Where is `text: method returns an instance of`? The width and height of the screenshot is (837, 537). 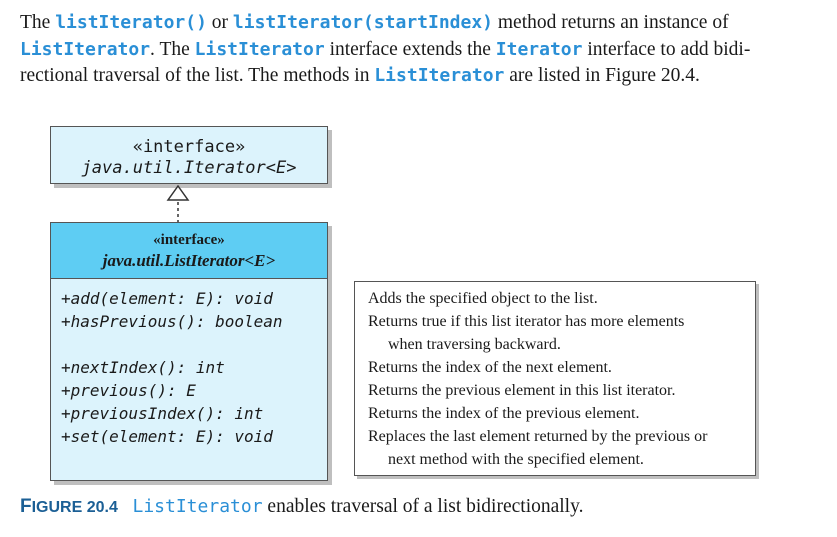
text: method returns an instance of is located at coordinates (611, 22).